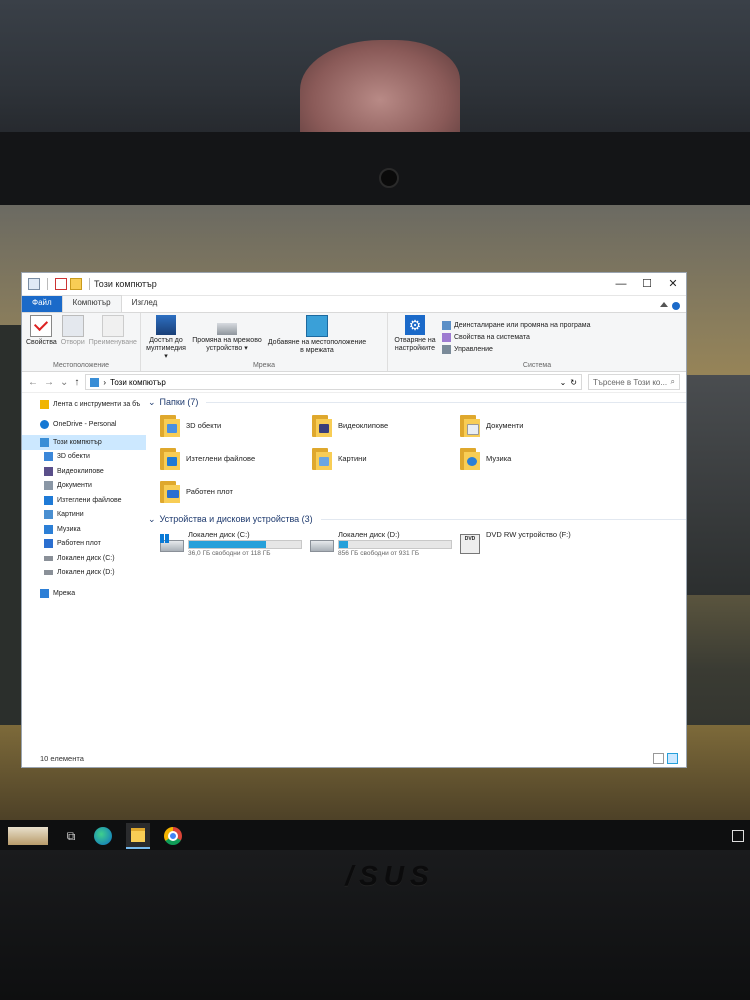 Image resolution: width=750 pixels, height=1000 pixels. Describe the element at coordinates (264, 365) in the screenshot. I see `network-group-label: Мрежа` at that location.